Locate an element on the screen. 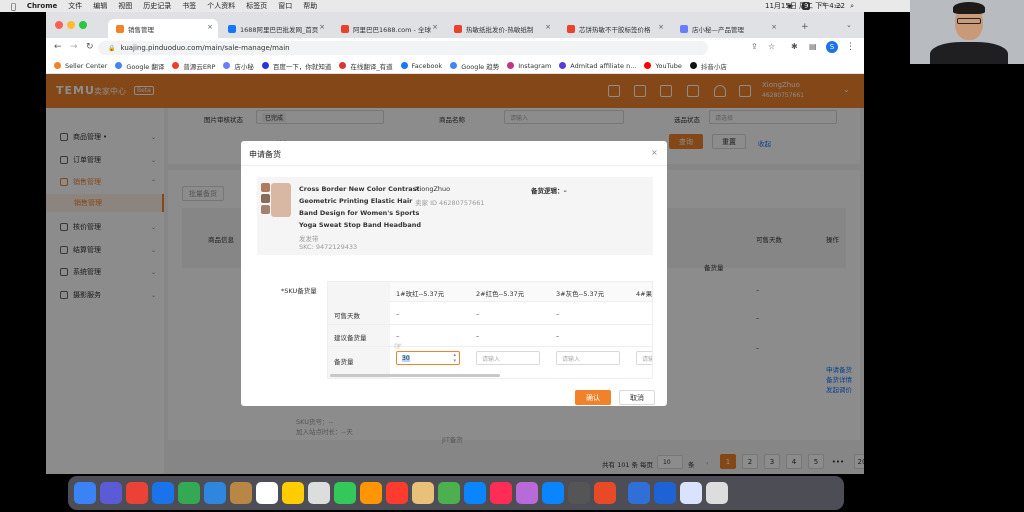  menu-bookmarks: 书签 is located at coordinates (189, 6).